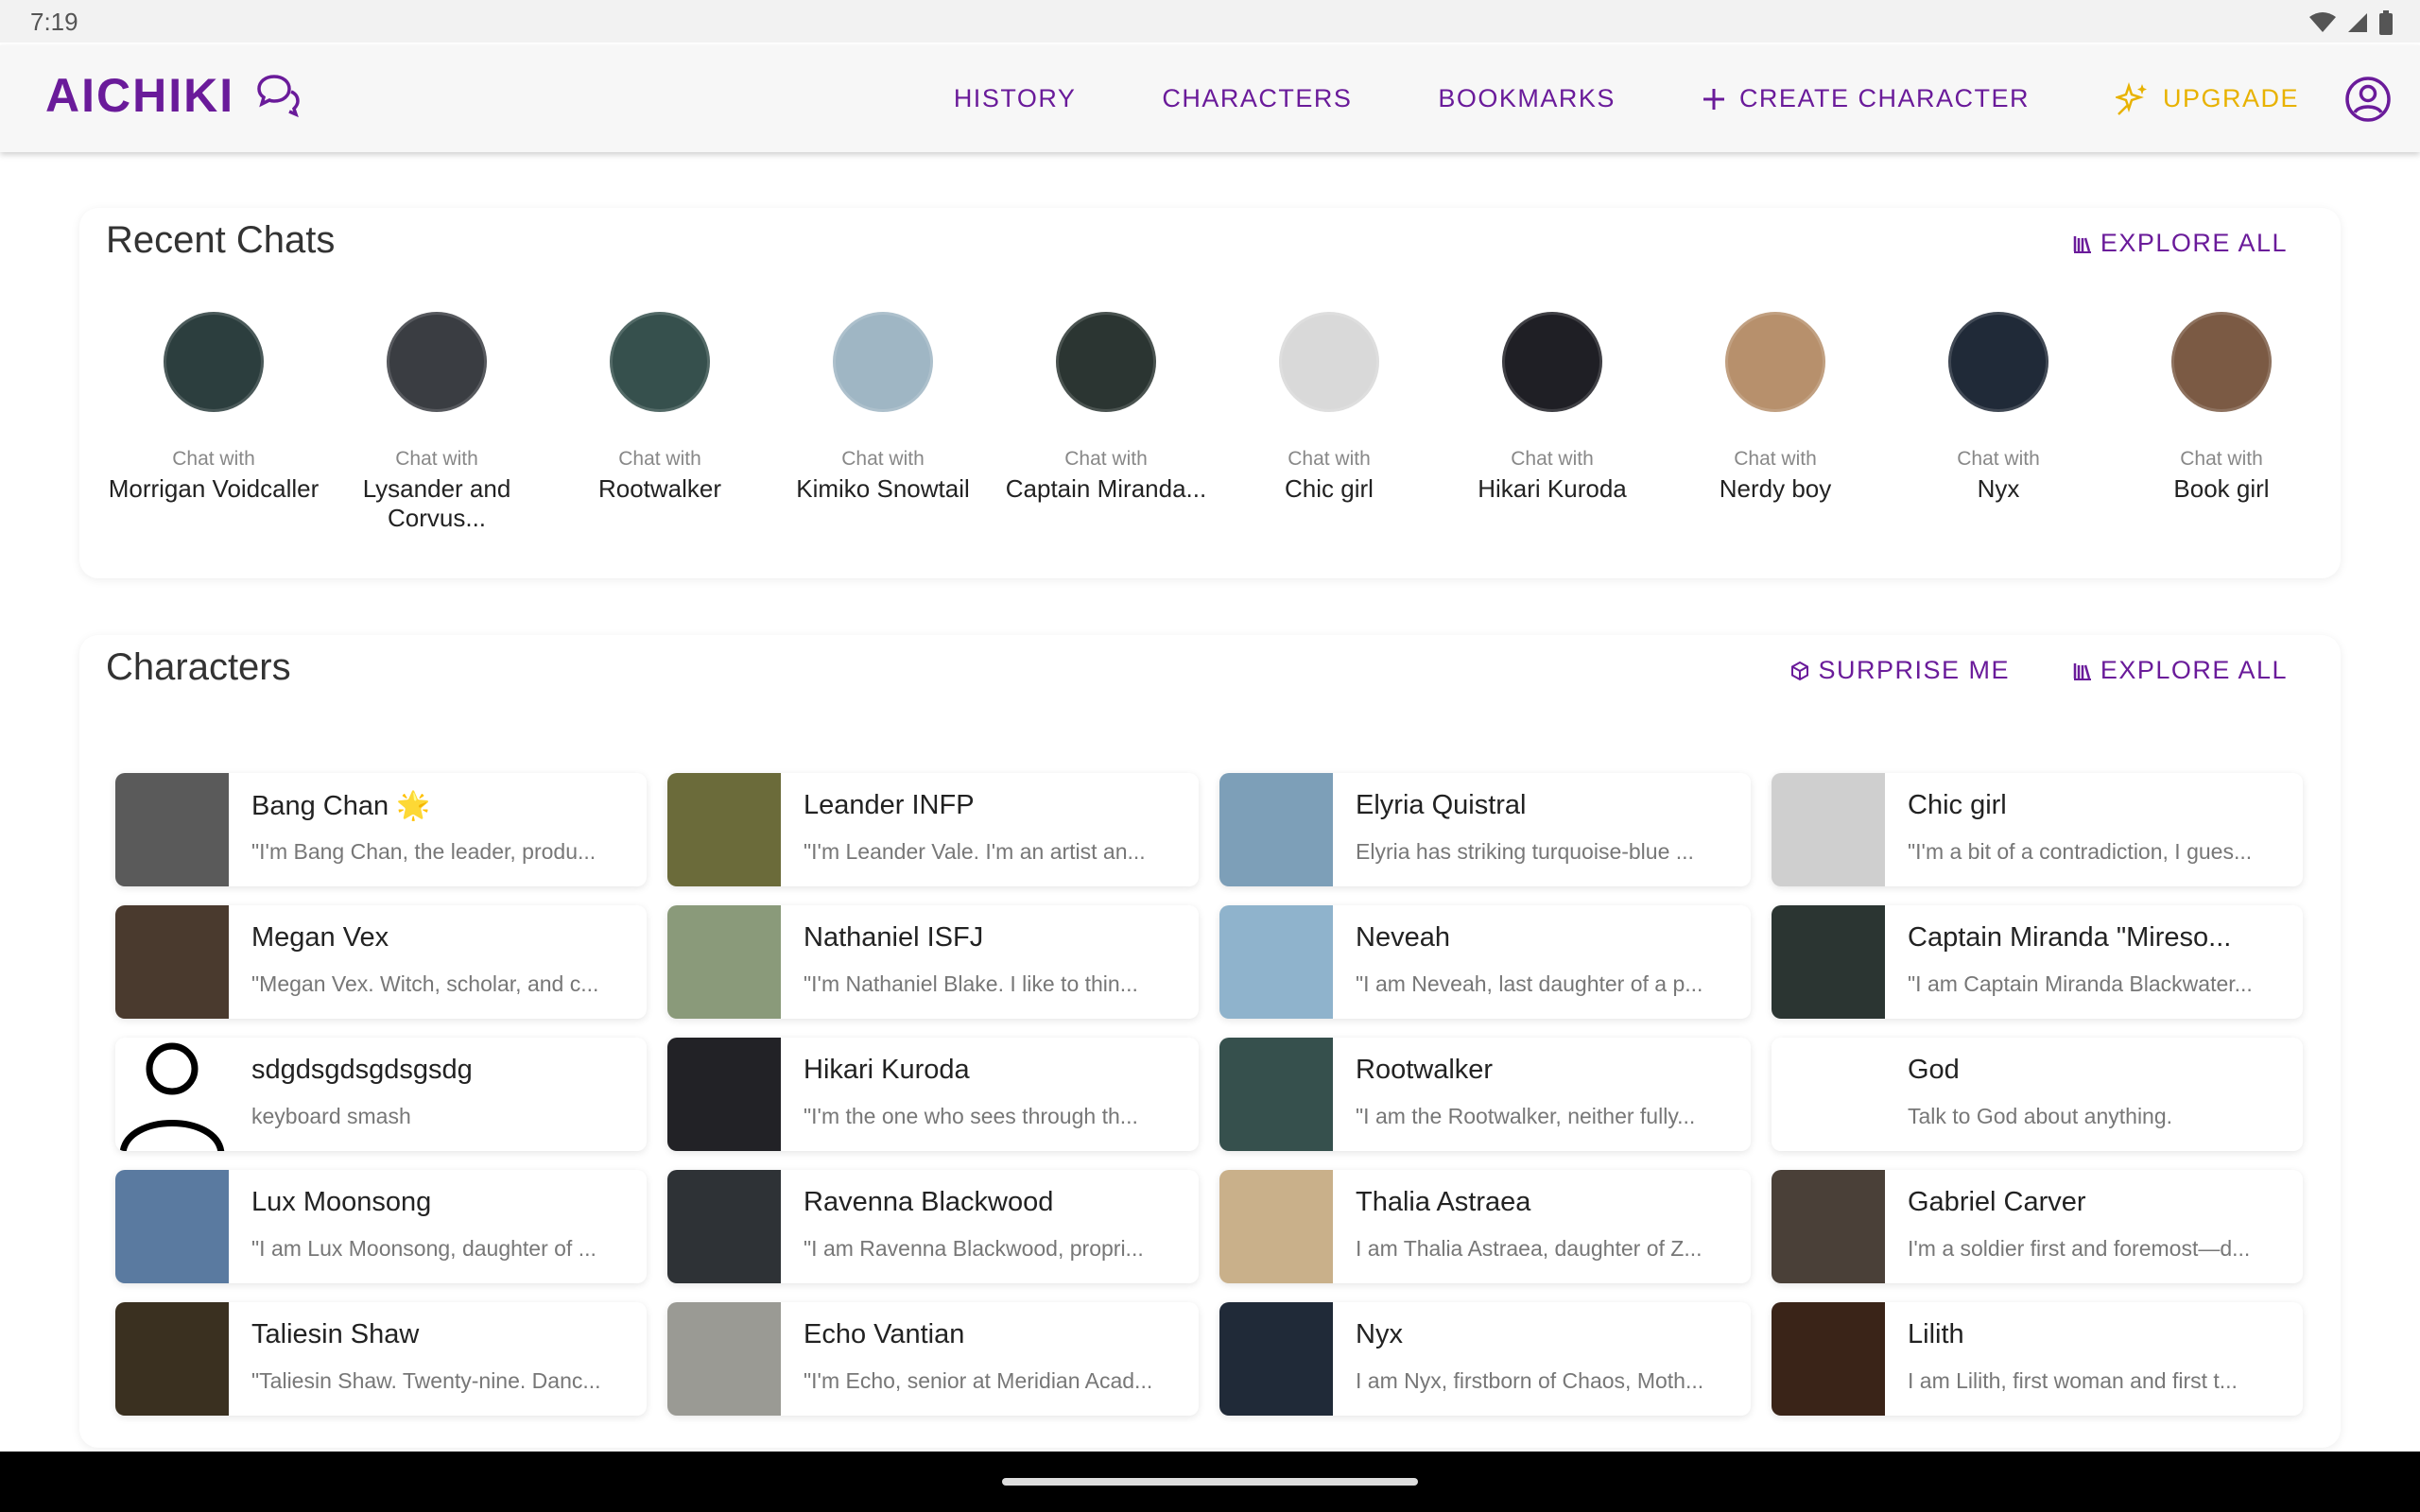 This screenshot has height=1512, width=2420. I want to click on recent-chat-item: Chat with Nyx, so click(1998, 408).